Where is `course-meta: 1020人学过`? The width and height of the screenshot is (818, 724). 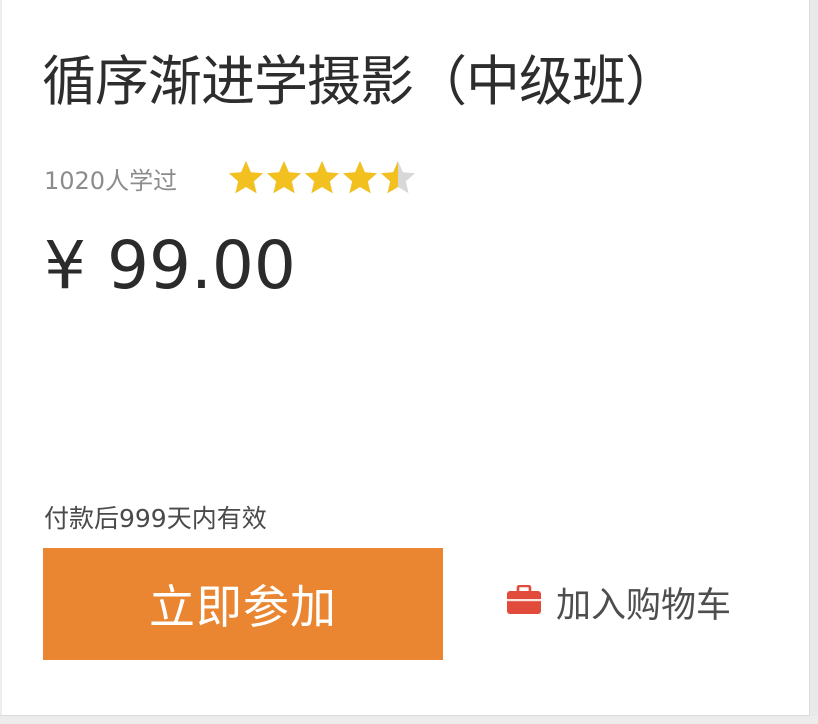 course-meta: 1020人学过 is located at coordinates (230, 178).